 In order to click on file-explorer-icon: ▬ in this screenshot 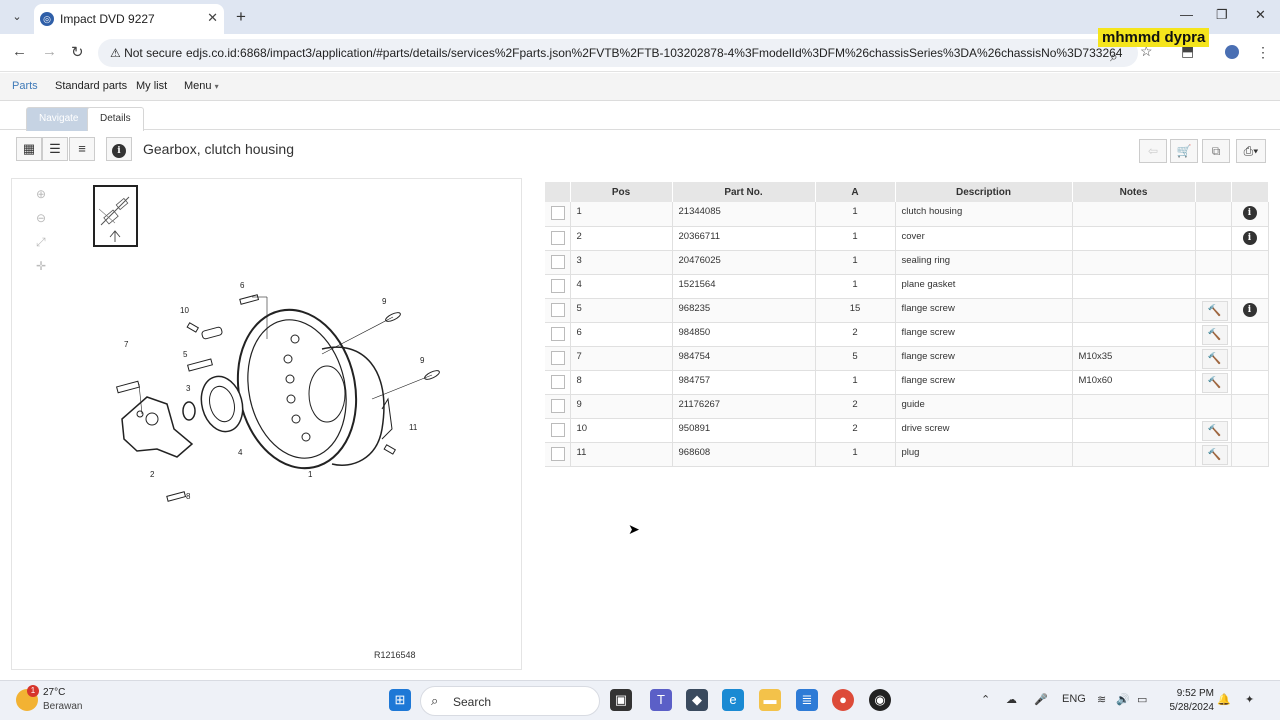, I will do `click(770, 700)`.